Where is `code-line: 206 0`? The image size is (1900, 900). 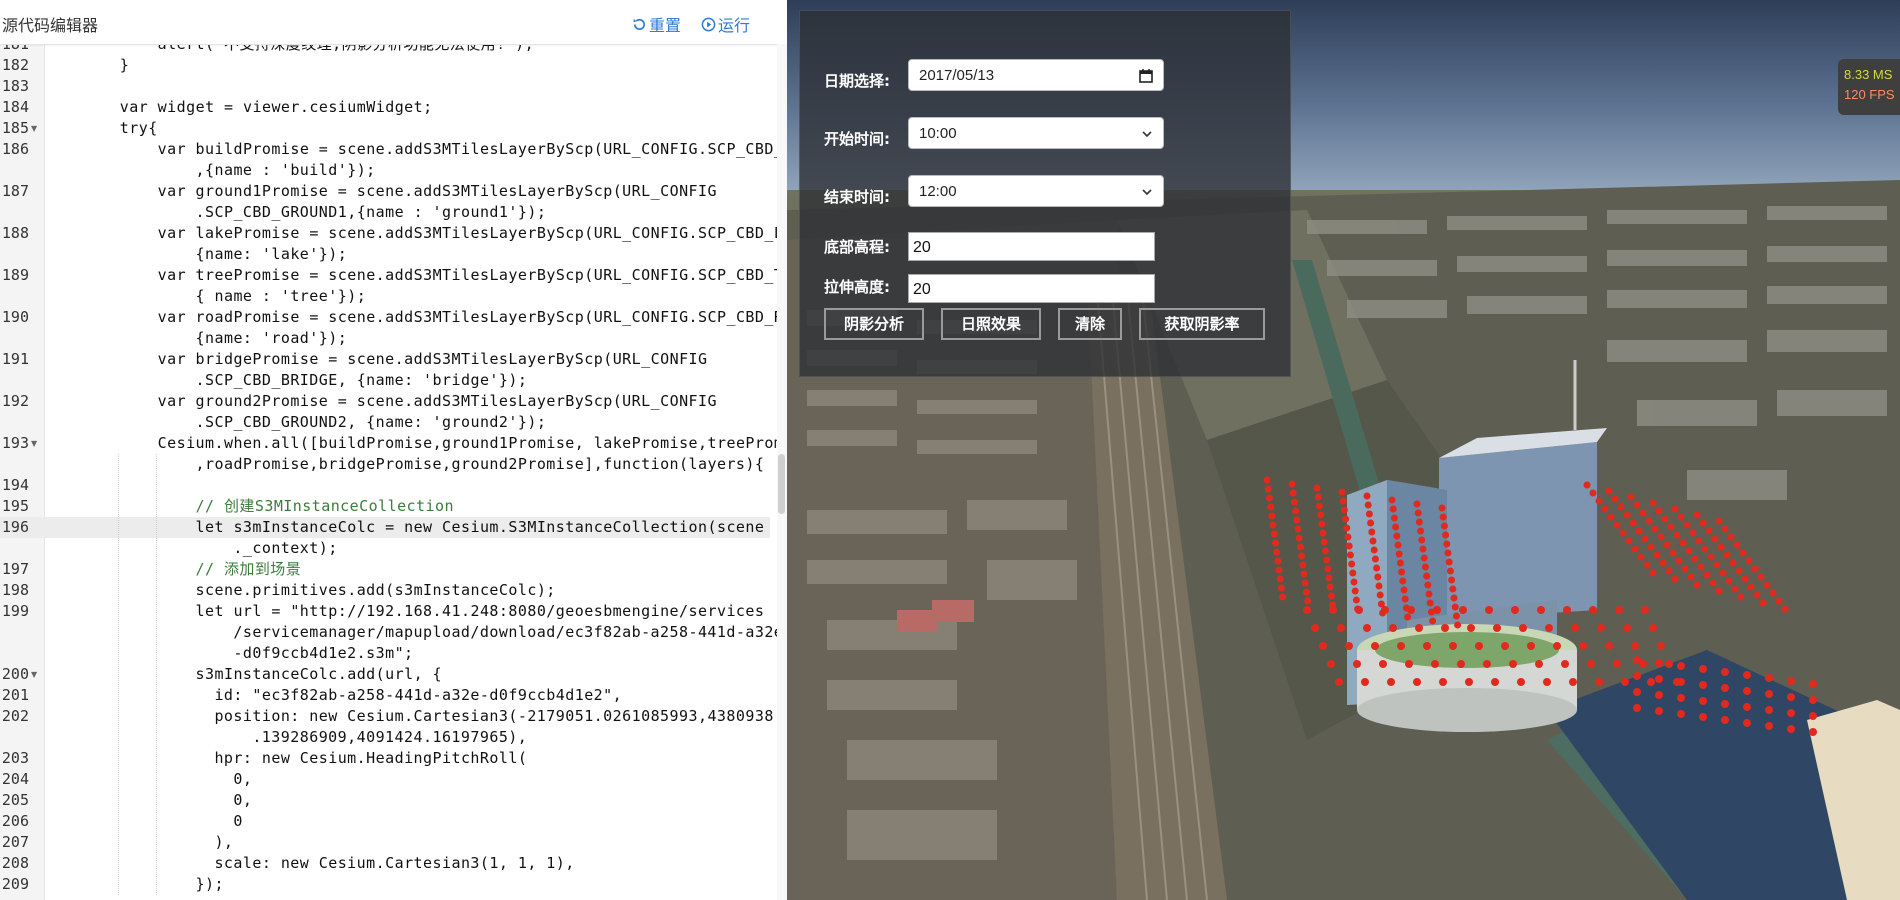
code-line: 206 0 is located at coordinates (385, 821).